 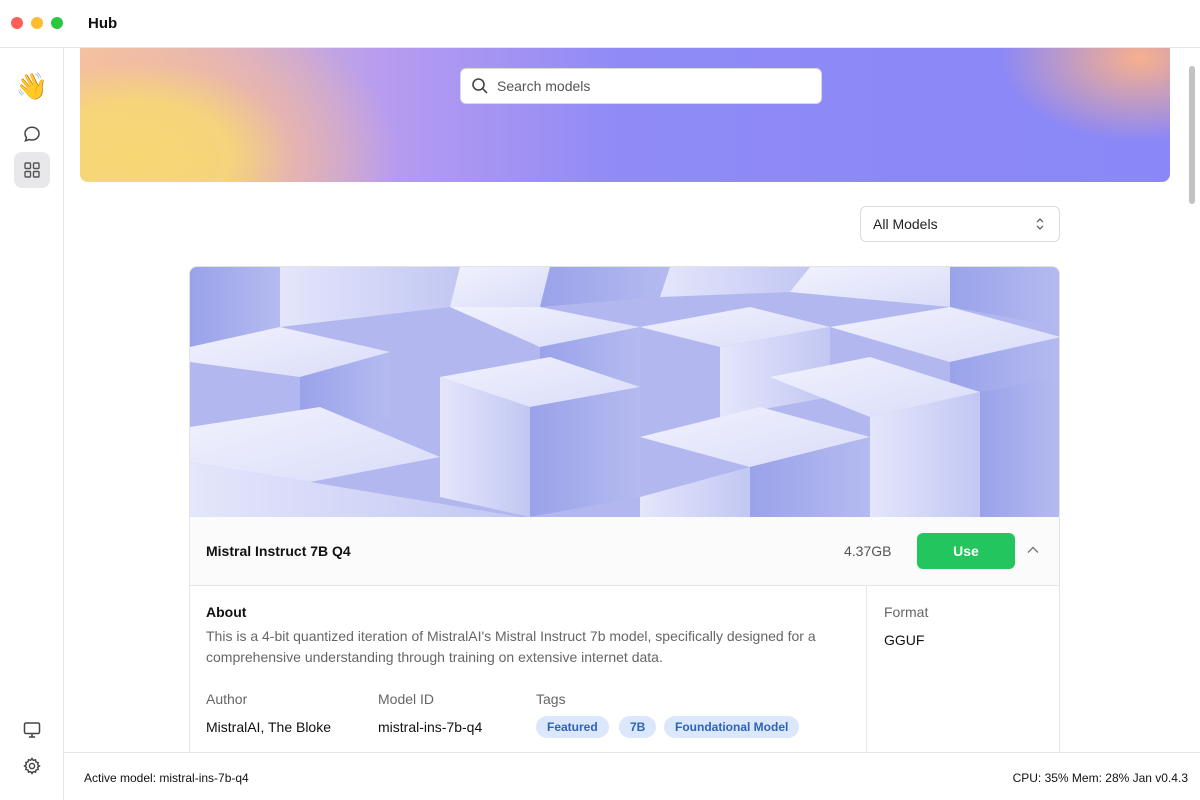 I want to click on author-label: Author, so click(x=227, y=699).